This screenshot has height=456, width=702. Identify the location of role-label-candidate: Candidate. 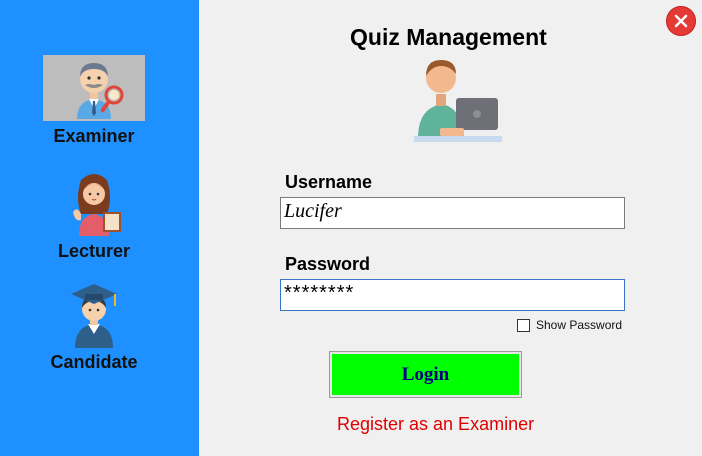
(94, 362).